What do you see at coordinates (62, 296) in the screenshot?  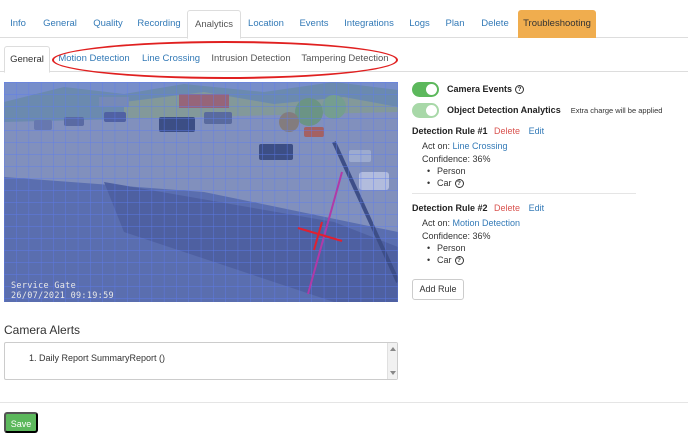 I see `camera-timestamp-overlay: 26/07/2021 09:19:59` at bounding box center [62, 296].